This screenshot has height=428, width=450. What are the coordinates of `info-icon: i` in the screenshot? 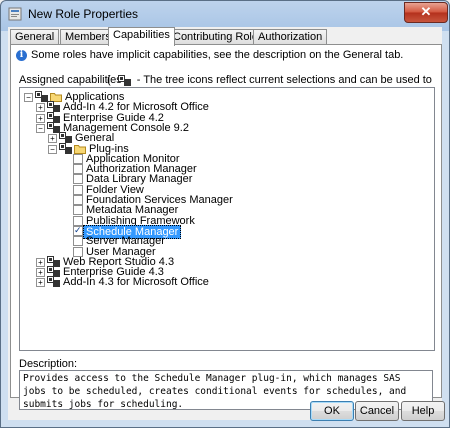 It's located at (21, 55).